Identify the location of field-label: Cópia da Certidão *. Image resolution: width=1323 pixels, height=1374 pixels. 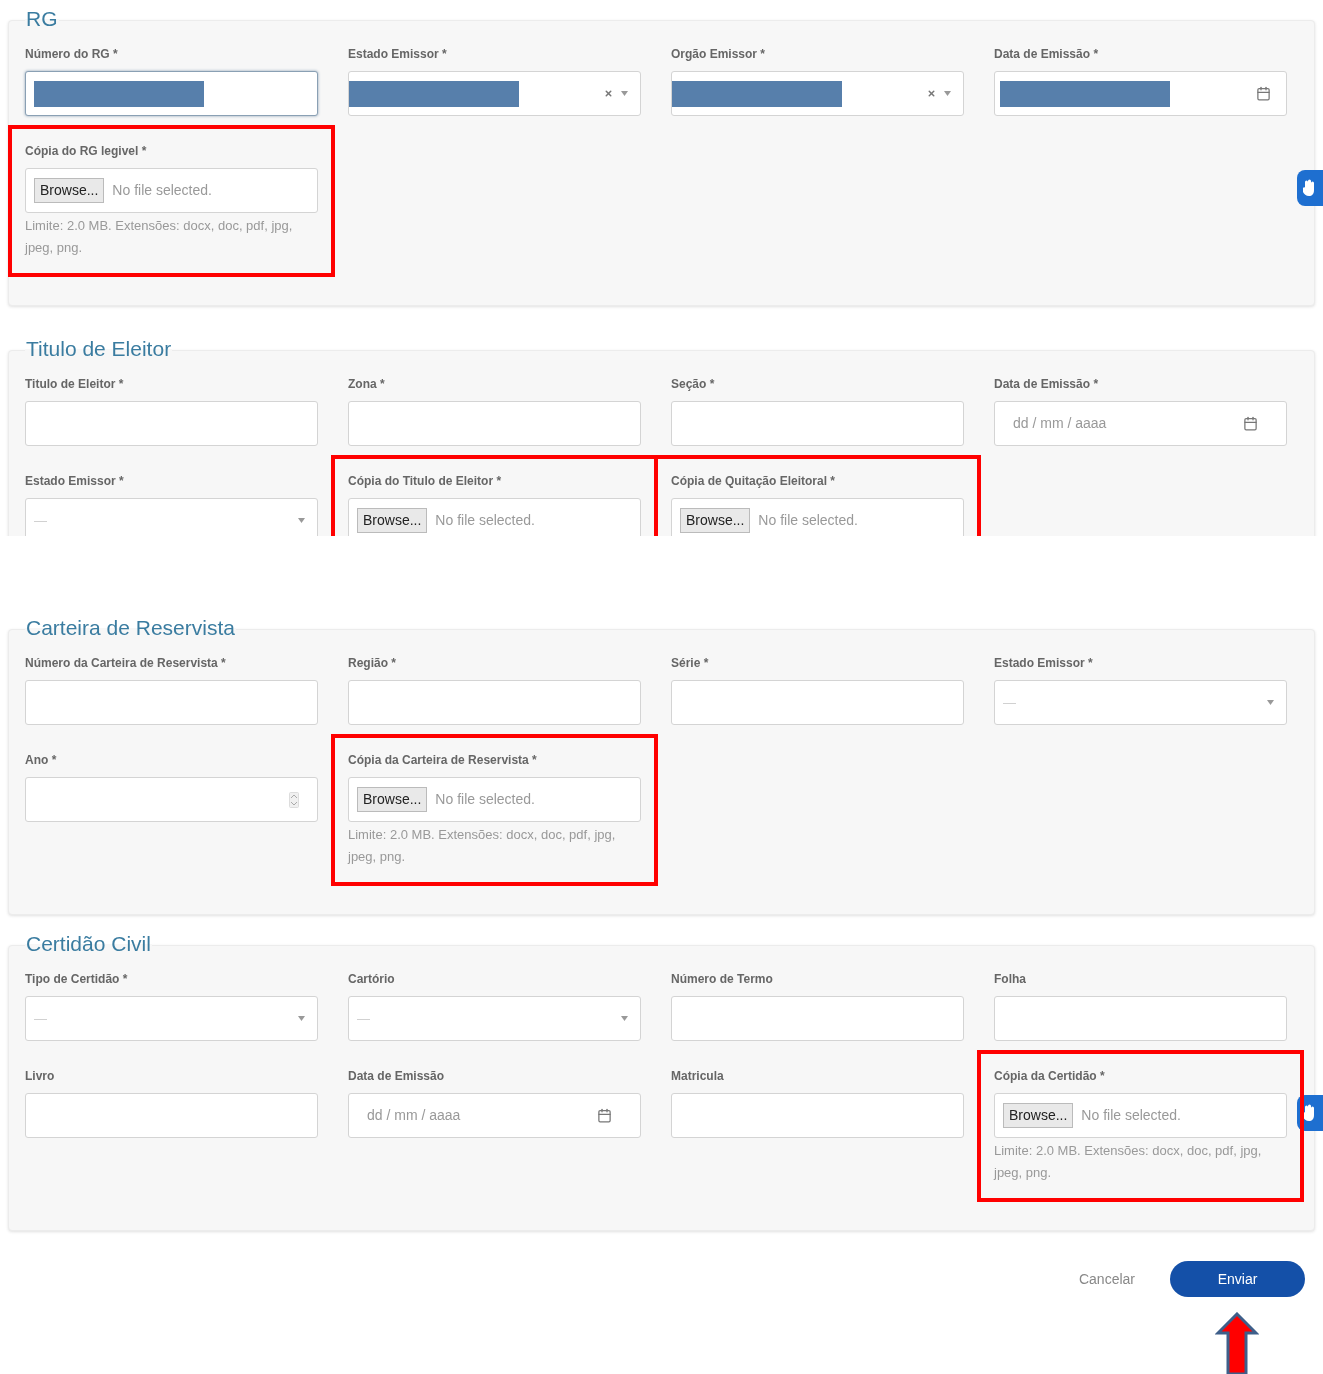
(1050, 1076).